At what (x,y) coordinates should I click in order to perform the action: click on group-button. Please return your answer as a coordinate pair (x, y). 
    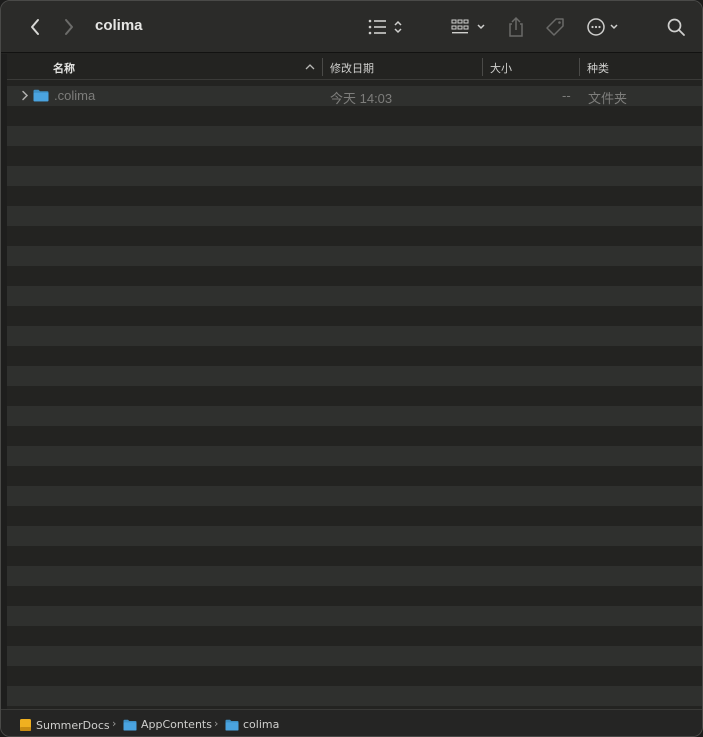
    Looking at the image, I should click on (470, 27).